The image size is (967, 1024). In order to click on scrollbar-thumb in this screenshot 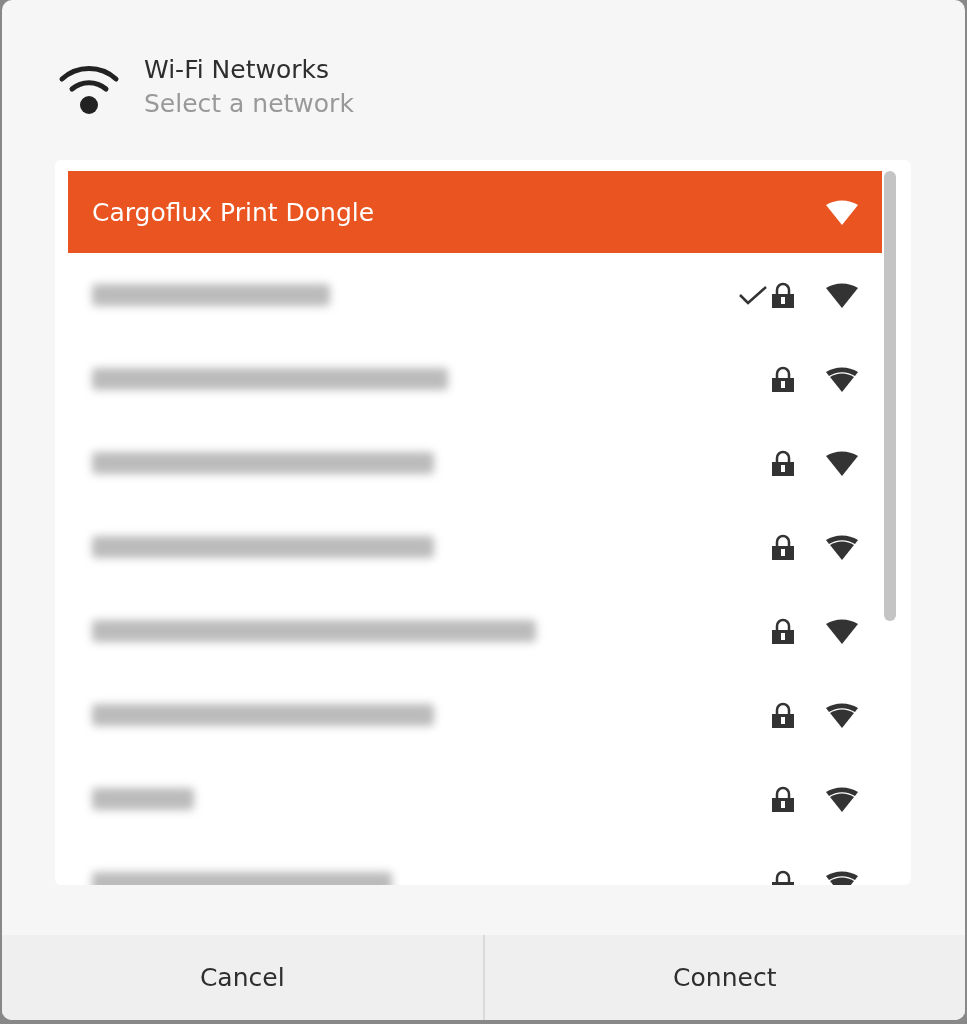, I will do `click(890, 396)`.